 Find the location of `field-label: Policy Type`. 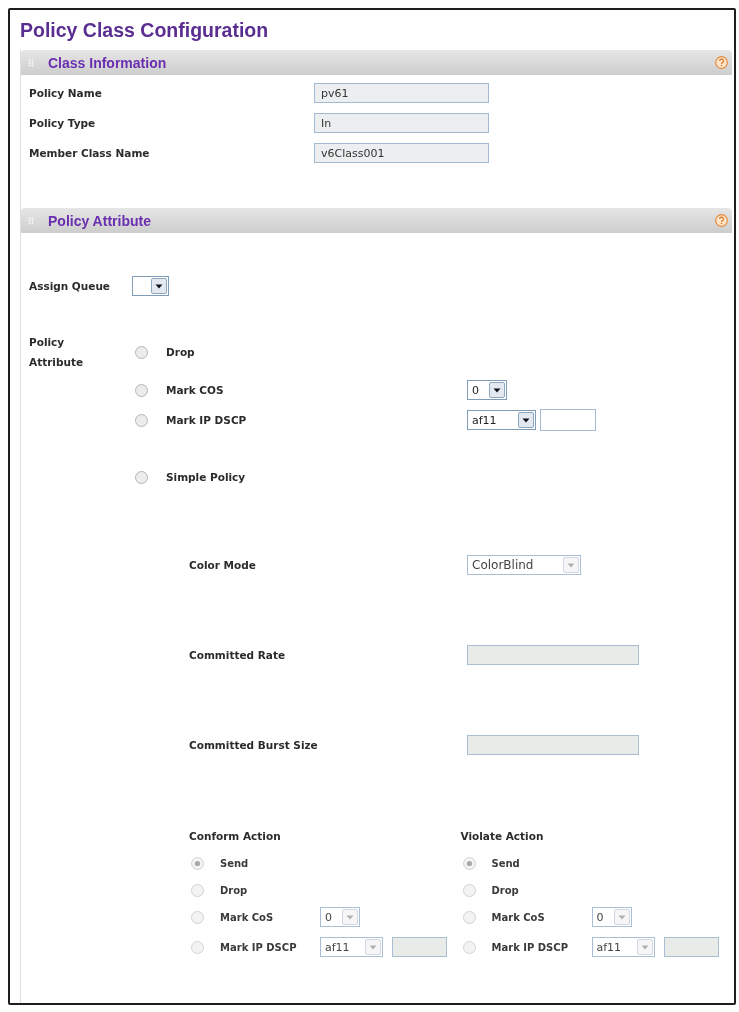

field-label: Policy Type is located at coordinates (63, 123).